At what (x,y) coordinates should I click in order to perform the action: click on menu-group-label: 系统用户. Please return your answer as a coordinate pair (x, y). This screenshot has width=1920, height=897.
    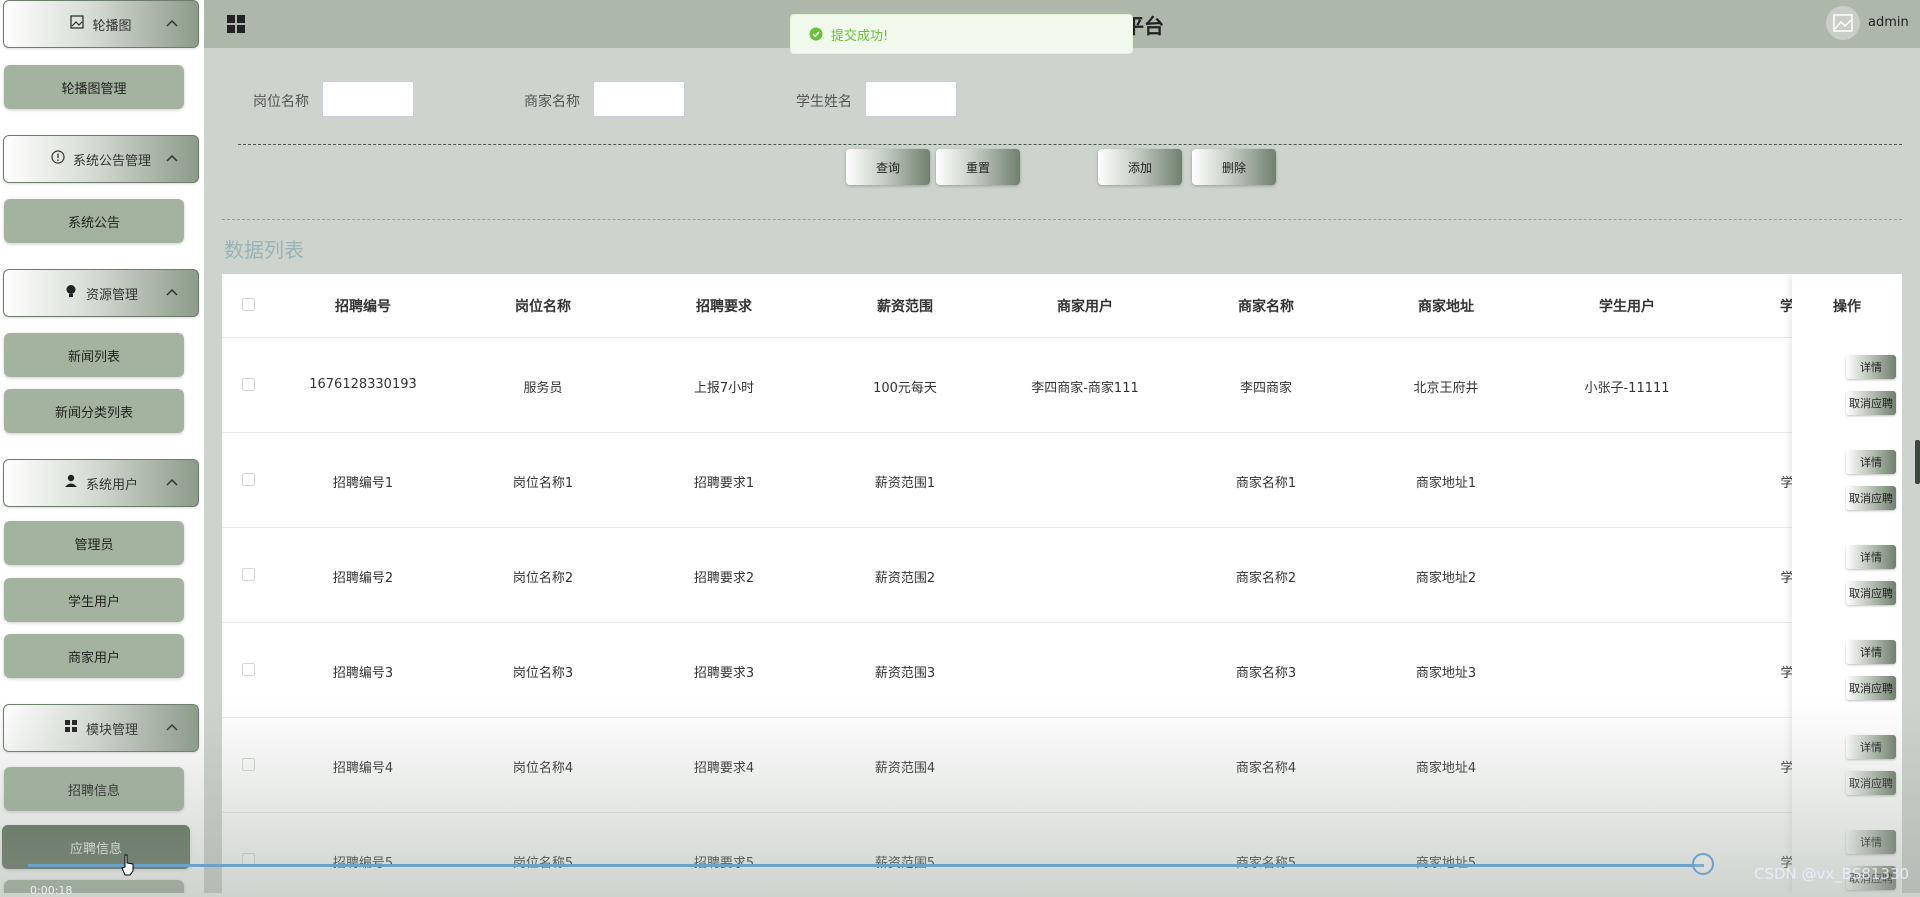
    Looking at the image, I should click on (111, 485).